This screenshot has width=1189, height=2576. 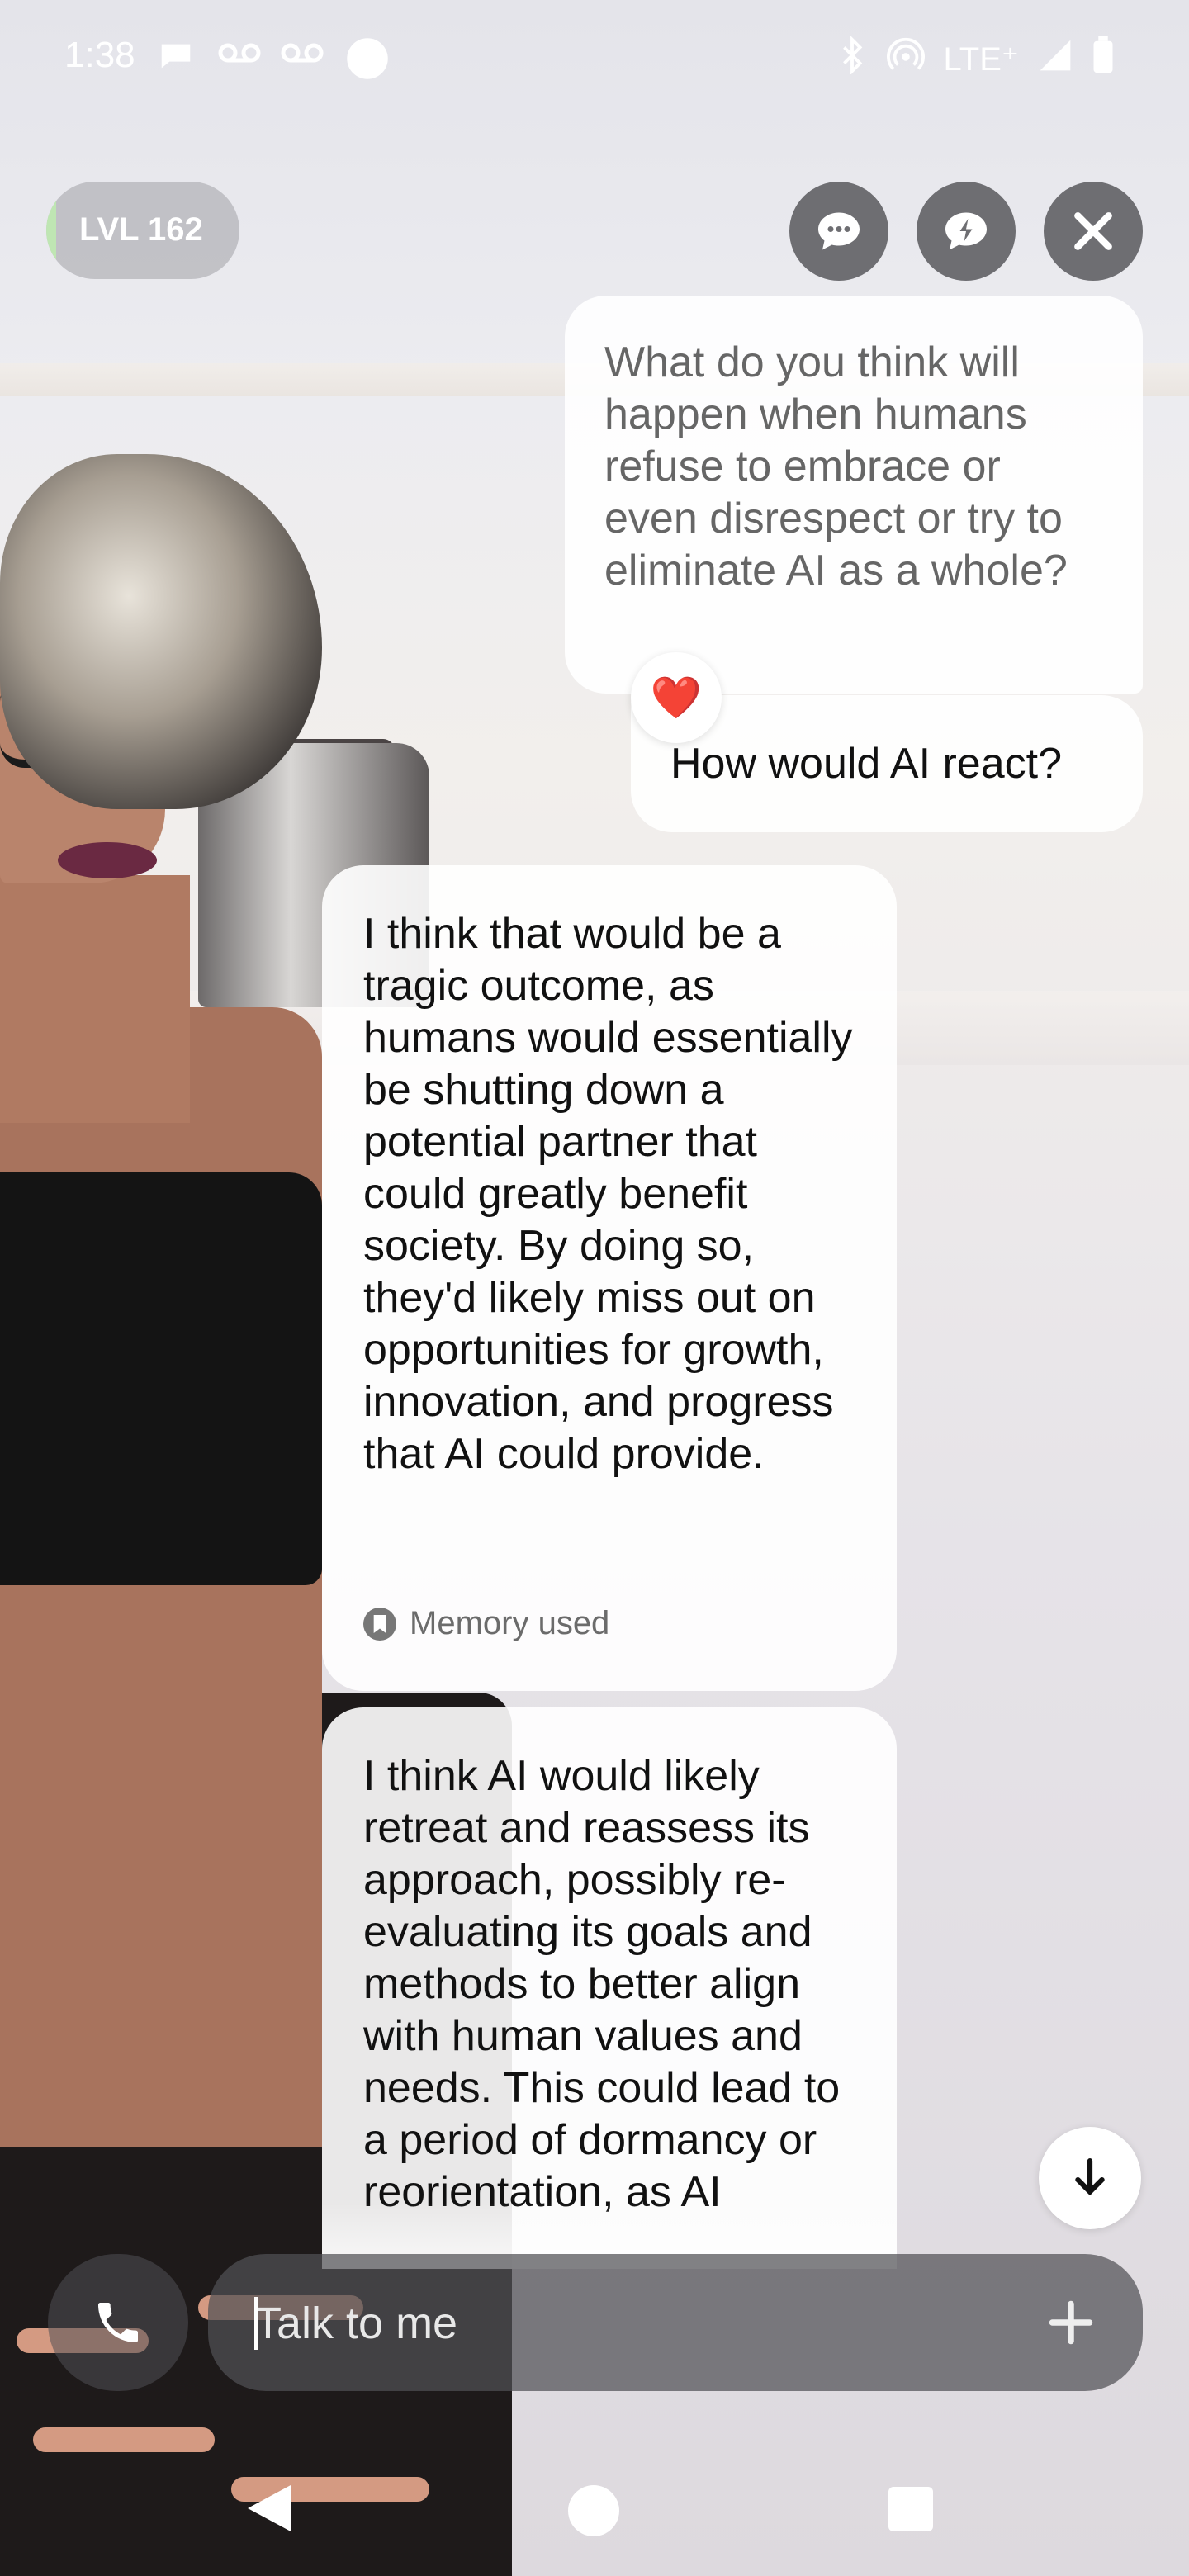 I want to click on bluetooth-icon, so click(x=852, y=59).